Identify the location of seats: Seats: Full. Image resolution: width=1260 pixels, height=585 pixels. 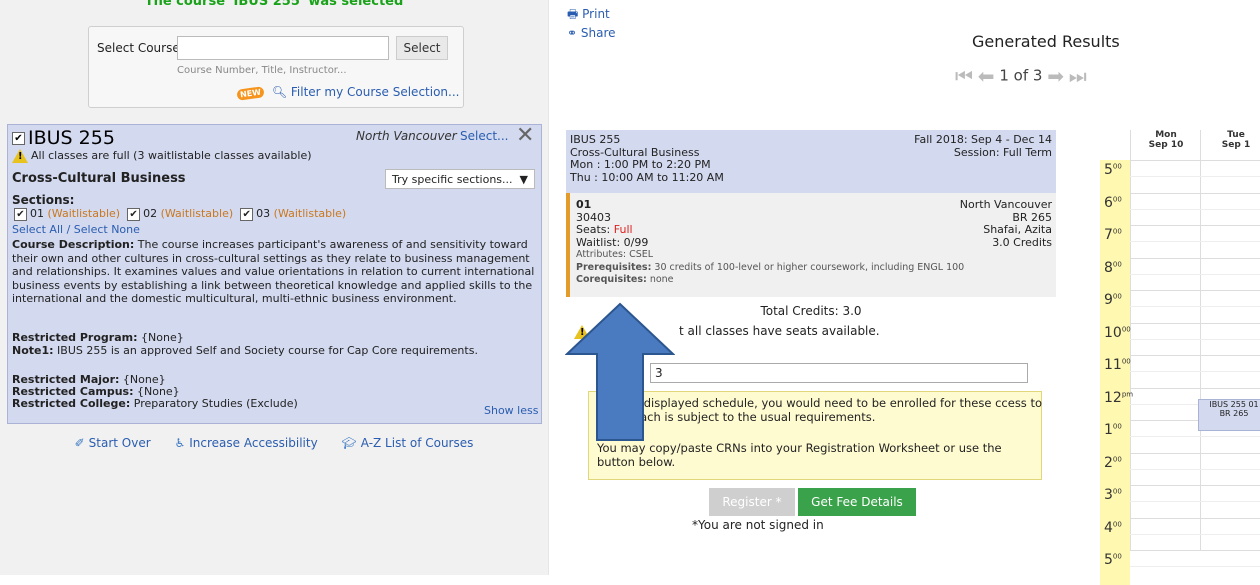
(604, 229).